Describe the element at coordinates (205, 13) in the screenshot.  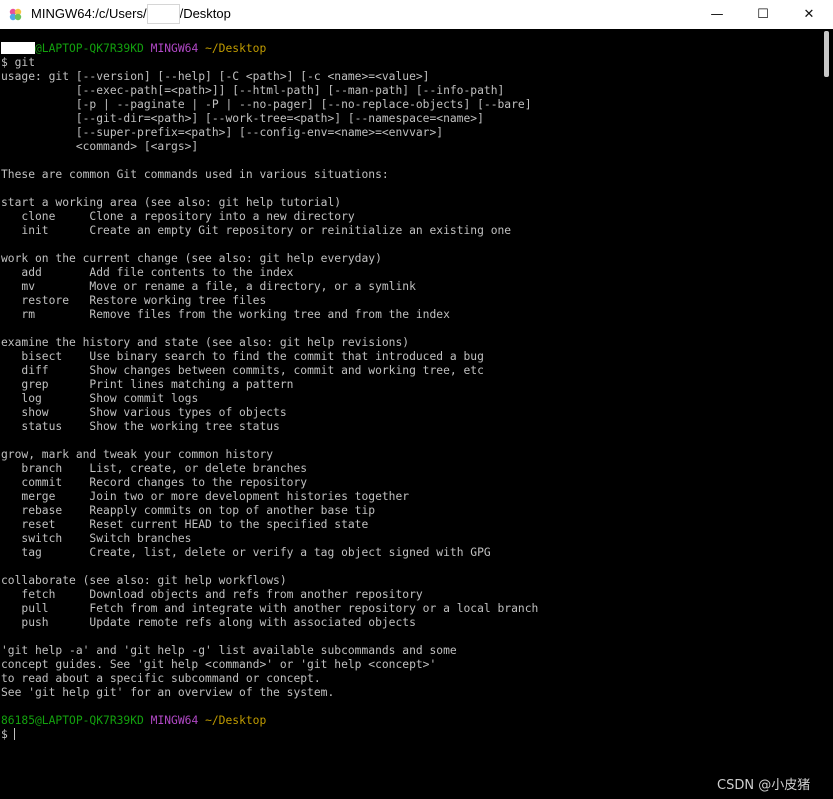
I see `window-title-suffix: /Desktop` at that location.